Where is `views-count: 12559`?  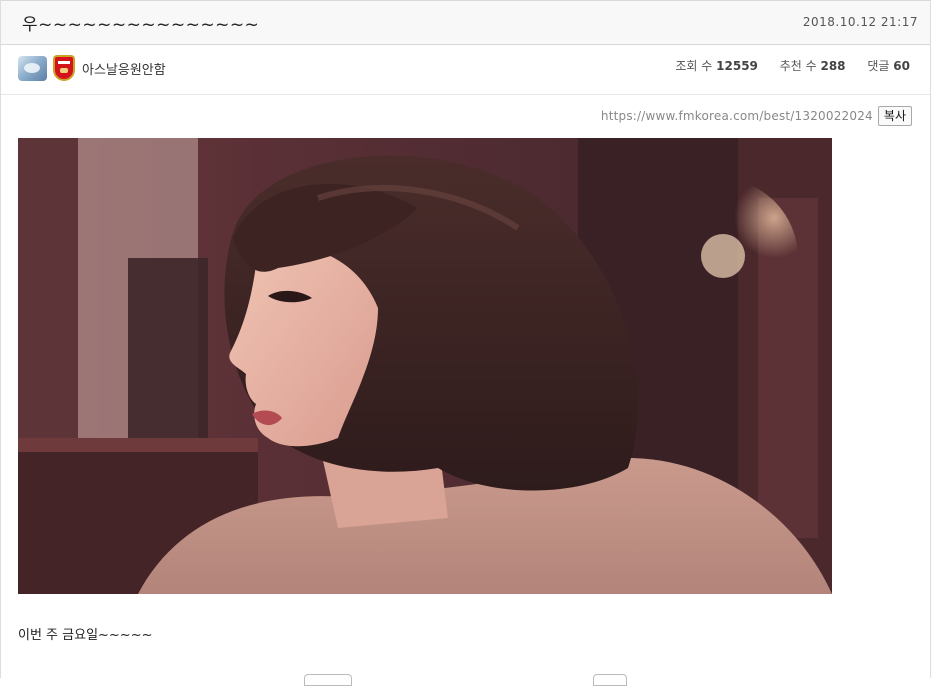
views-count: 12559 is located at coordinates (737, 66).